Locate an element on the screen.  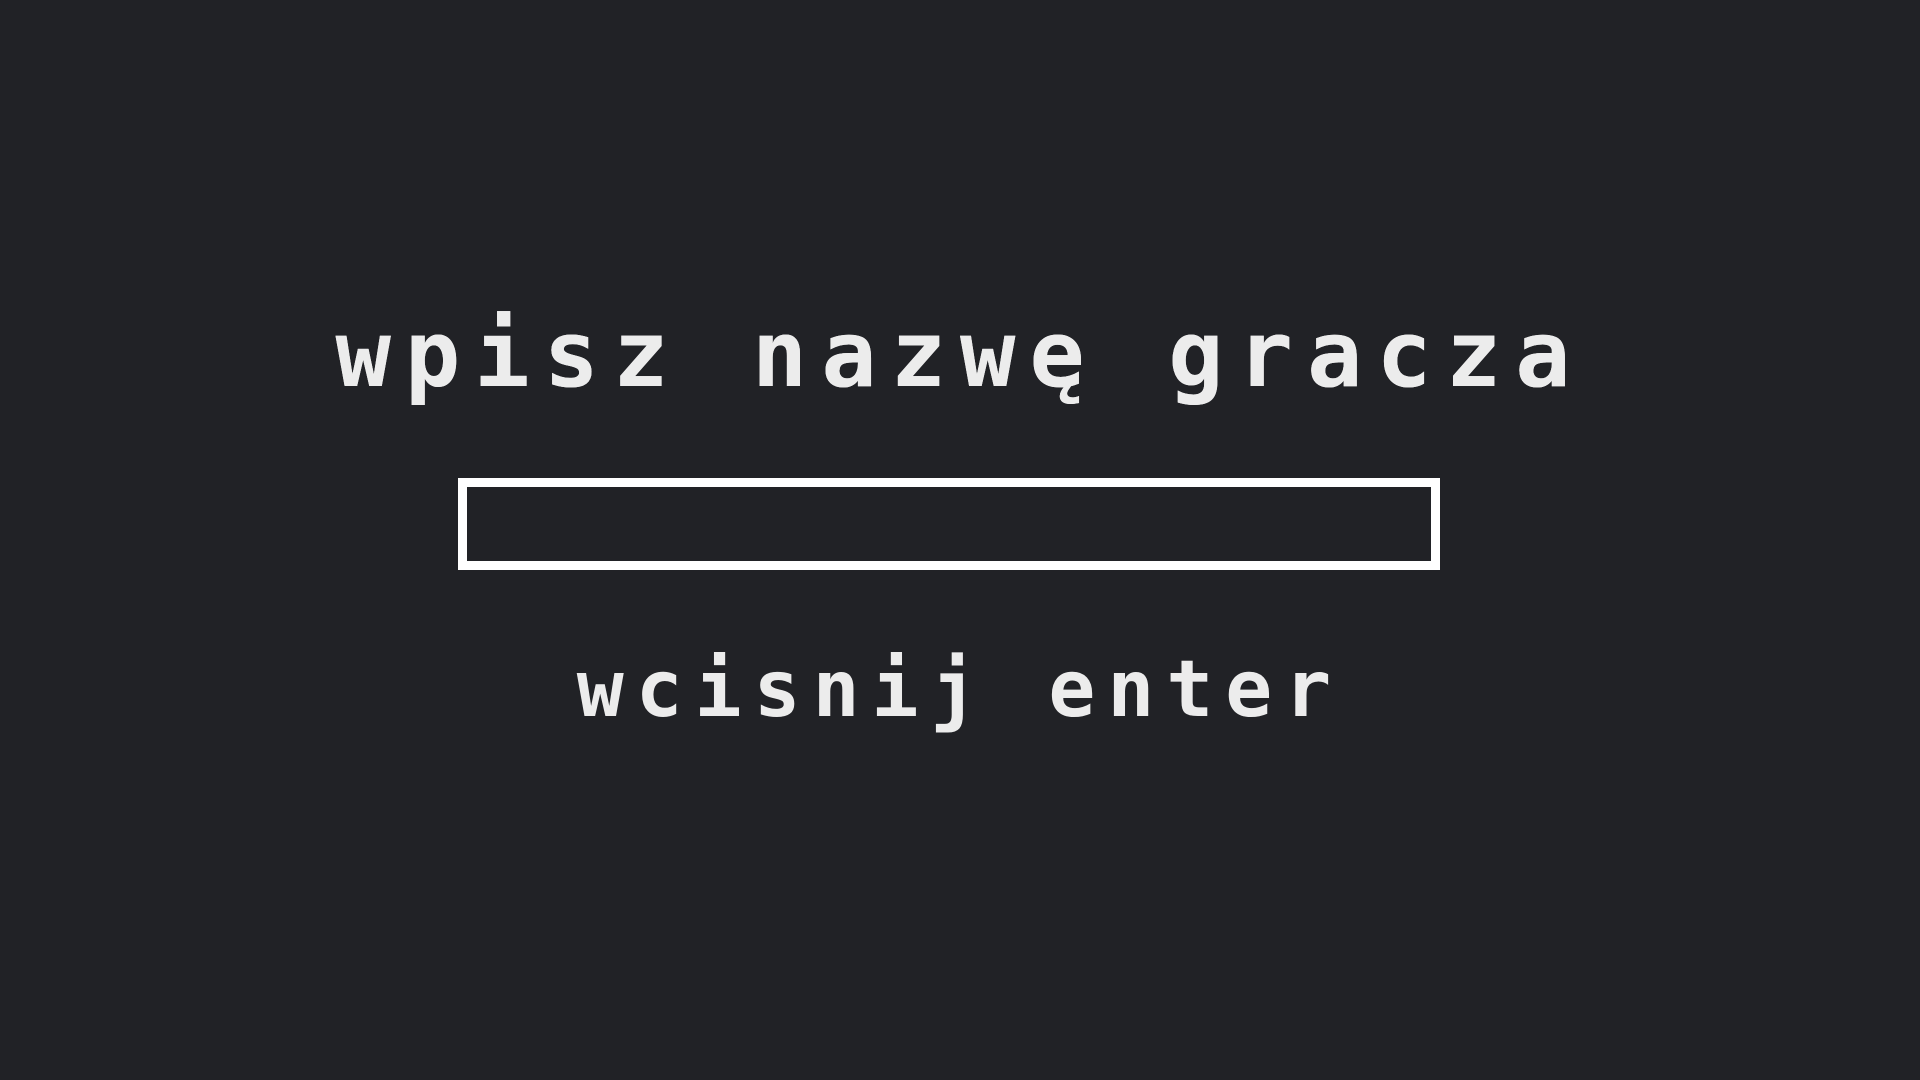
player-name-input is located at coordinates (949, 524).